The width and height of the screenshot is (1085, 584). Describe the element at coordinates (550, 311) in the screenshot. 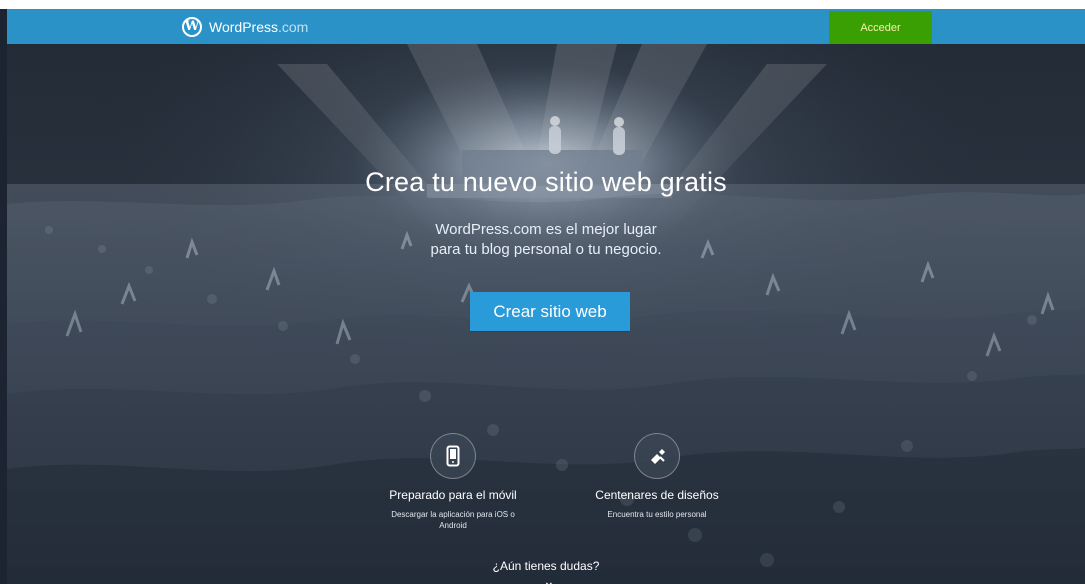

I see `create-site-button: Crear sitio web` at that location.